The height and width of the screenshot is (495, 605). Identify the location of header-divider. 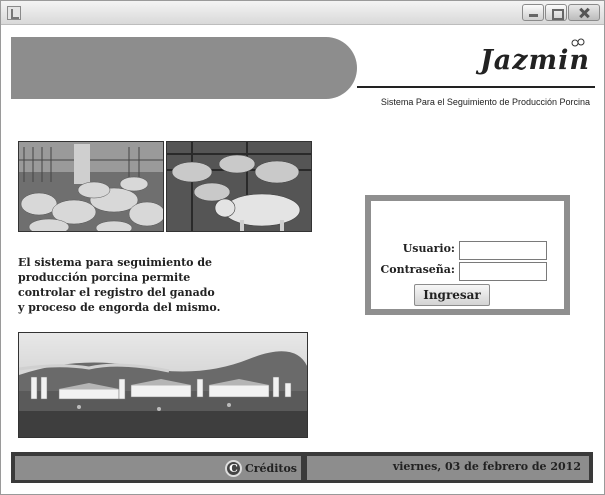
(476, 87).